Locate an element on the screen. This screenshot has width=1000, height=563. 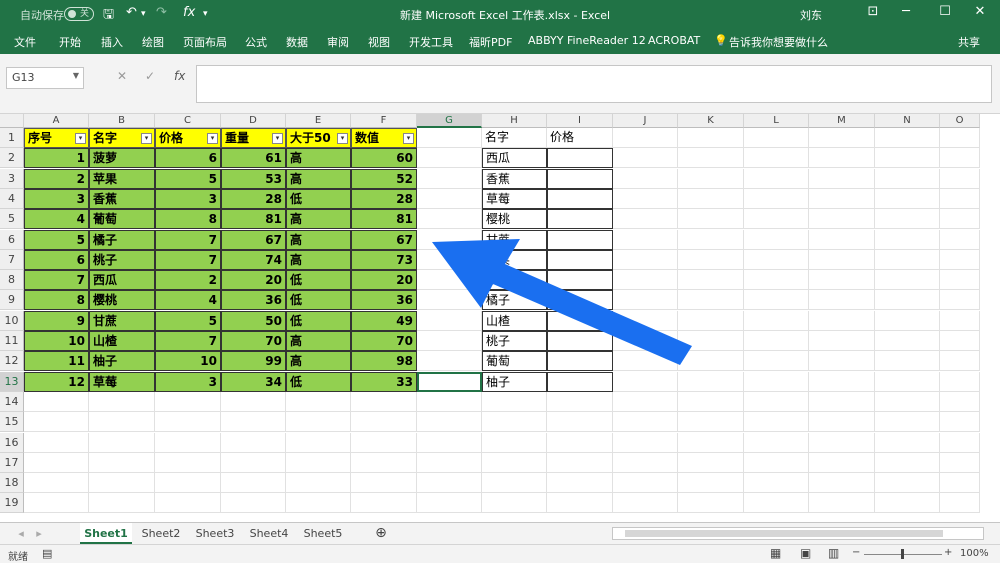
macro-record-icon: ▤ is located at coordinates (47, 553).